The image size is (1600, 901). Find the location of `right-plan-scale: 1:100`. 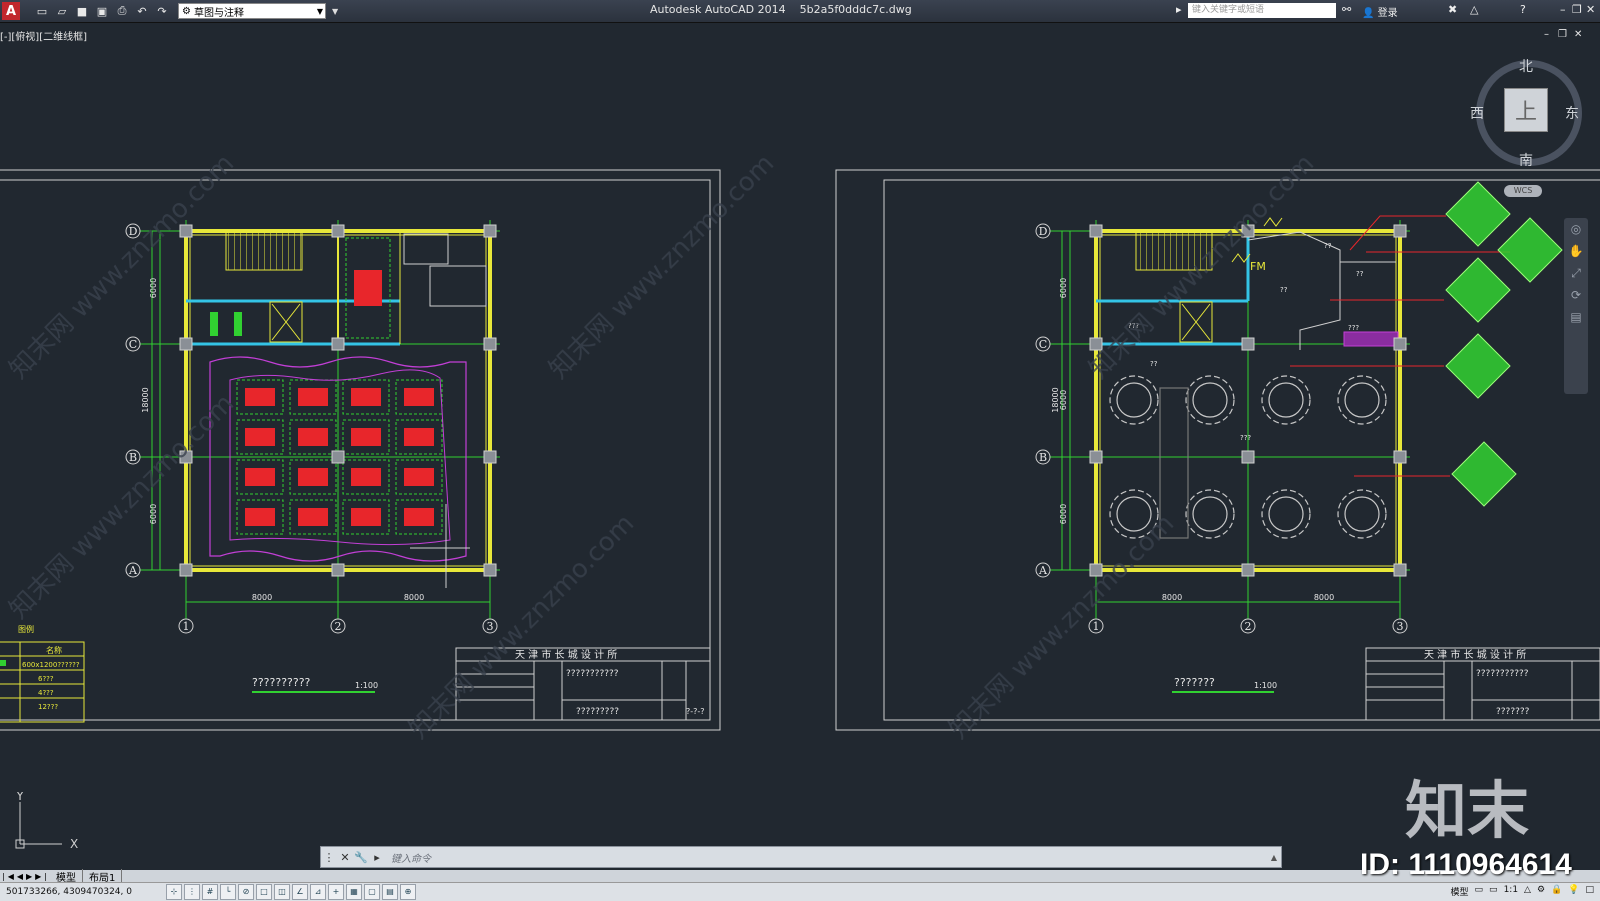

right-plan-scale: 1:100 is located at coordinates (1265, 685).